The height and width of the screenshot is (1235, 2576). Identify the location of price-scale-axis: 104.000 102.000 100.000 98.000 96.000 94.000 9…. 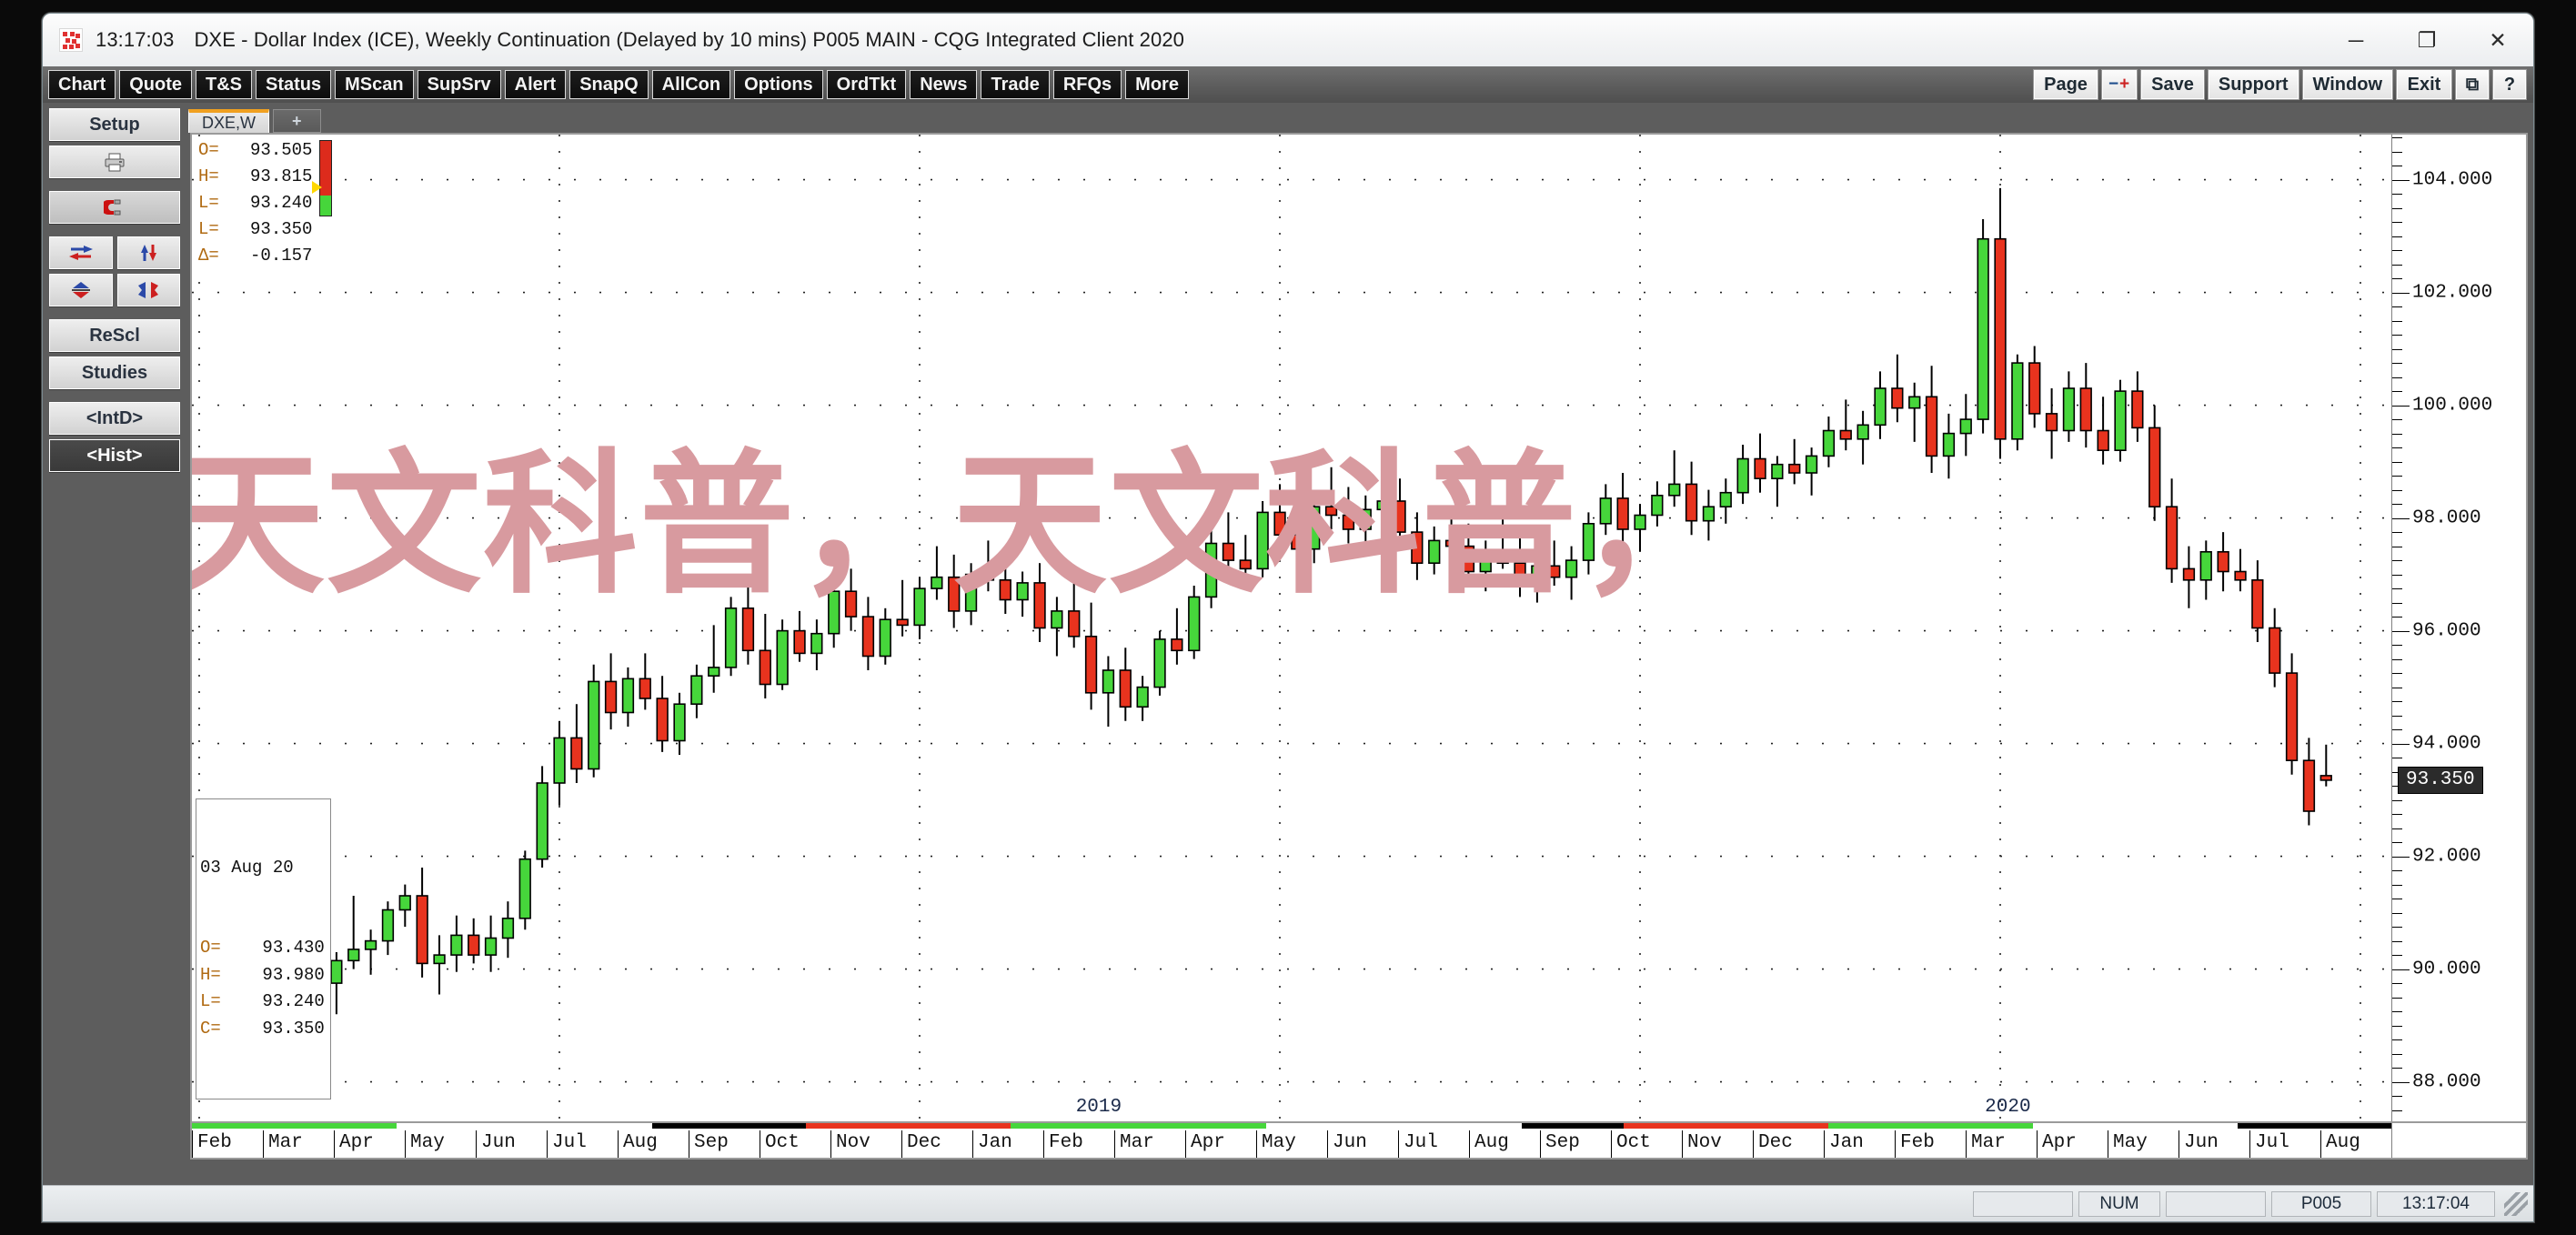
(2458, 628).